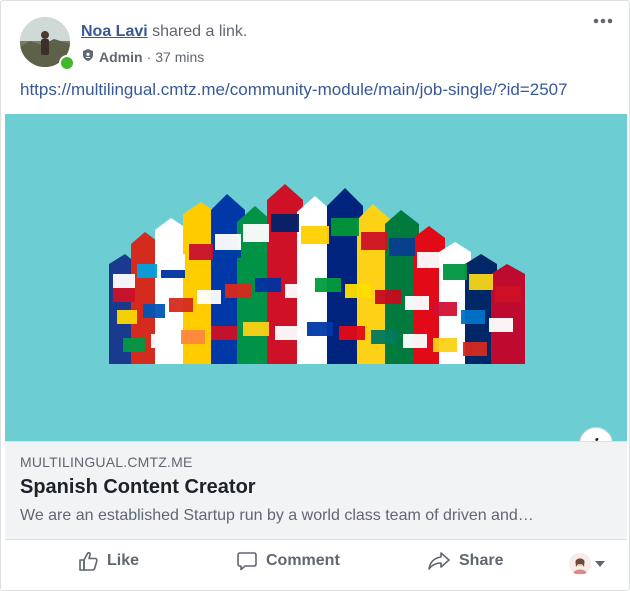 This screenshot has width=630, height=591. I want to click on comment-label: Comment, so click(303, 560).